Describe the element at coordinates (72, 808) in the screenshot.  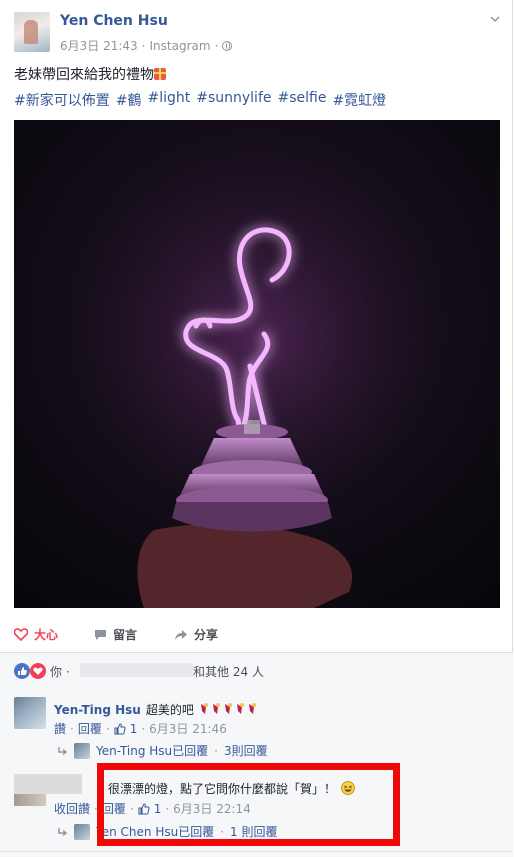
I see `comment-unlike-button: 收回讚` at that location.